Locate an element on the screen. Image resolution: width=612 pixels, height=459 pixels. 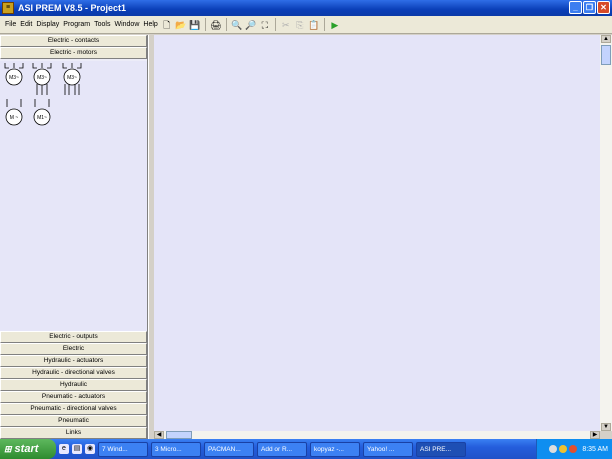
start-label: start is located at coordinates (26, 449).